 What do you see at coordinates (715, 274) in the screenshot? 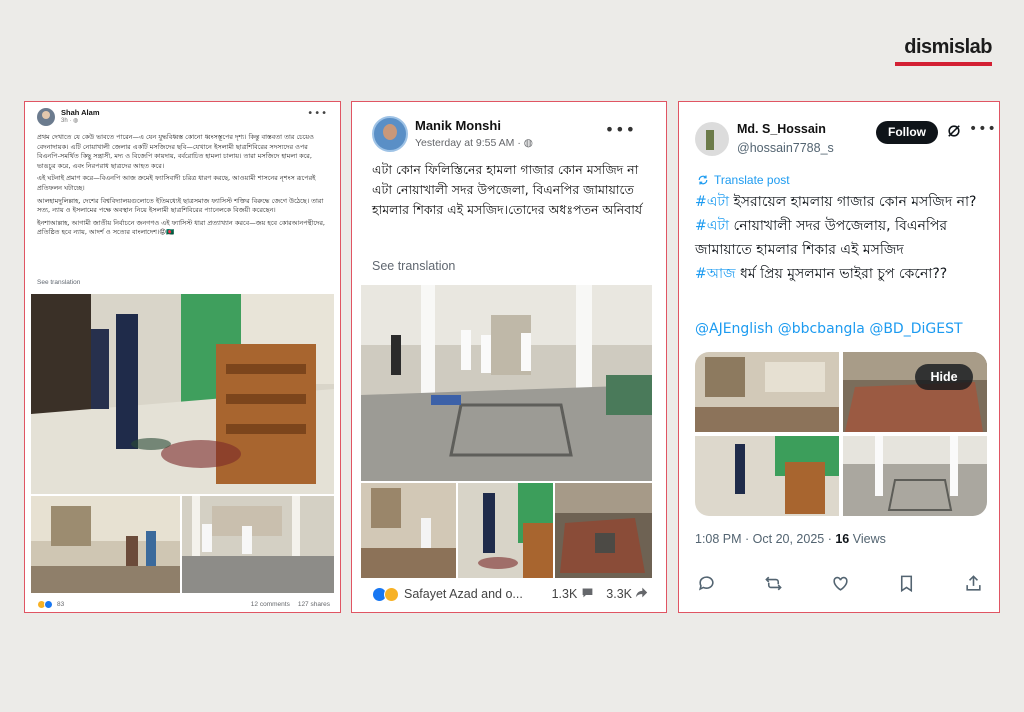
I see `hashtag-link: #আজ` at bounding box center [715, 274].